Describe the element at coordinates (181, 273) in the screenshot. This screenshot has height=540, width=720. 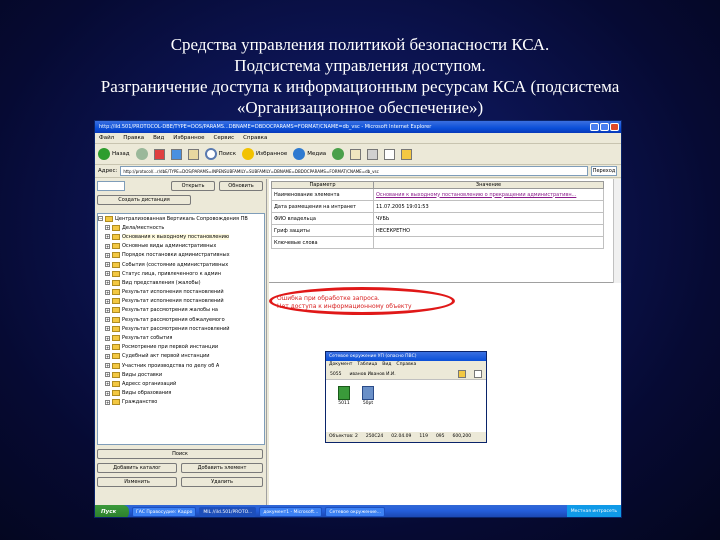
I see `tree-item: + Статус лица, привлеченного к админ` at that location.